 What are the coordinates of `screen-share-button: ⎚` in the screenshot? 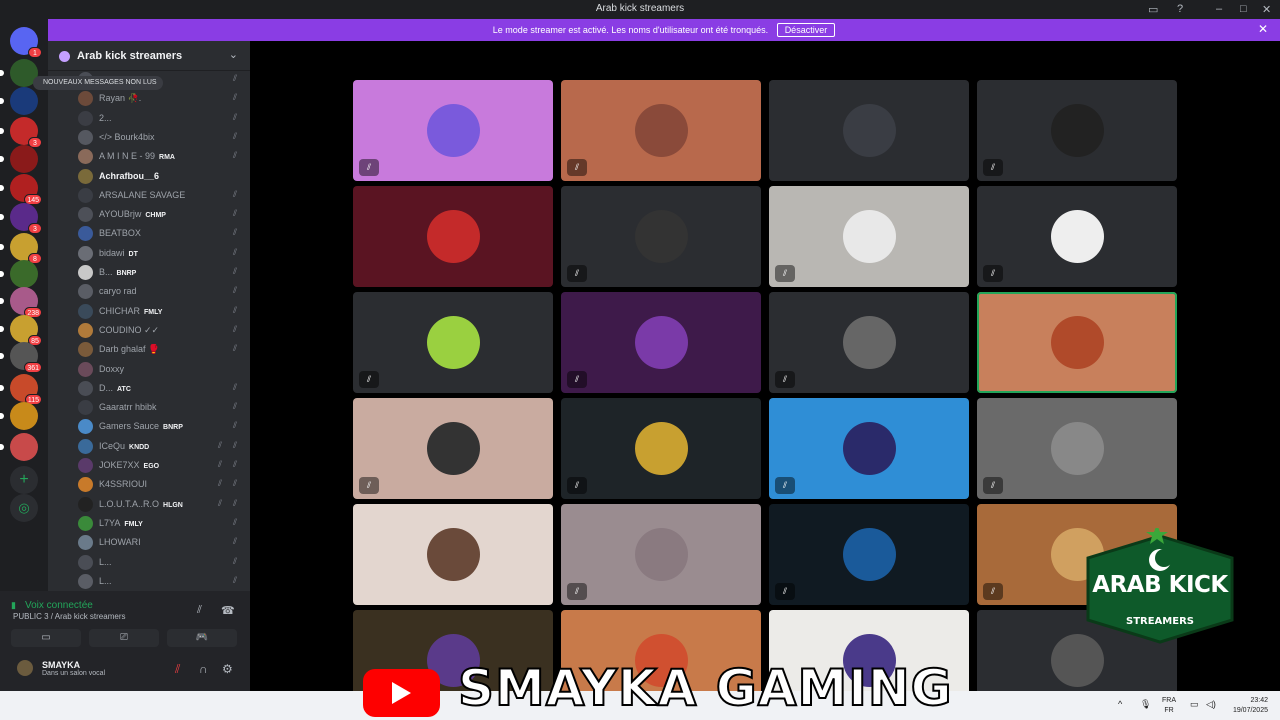 It's located at (124, 638).